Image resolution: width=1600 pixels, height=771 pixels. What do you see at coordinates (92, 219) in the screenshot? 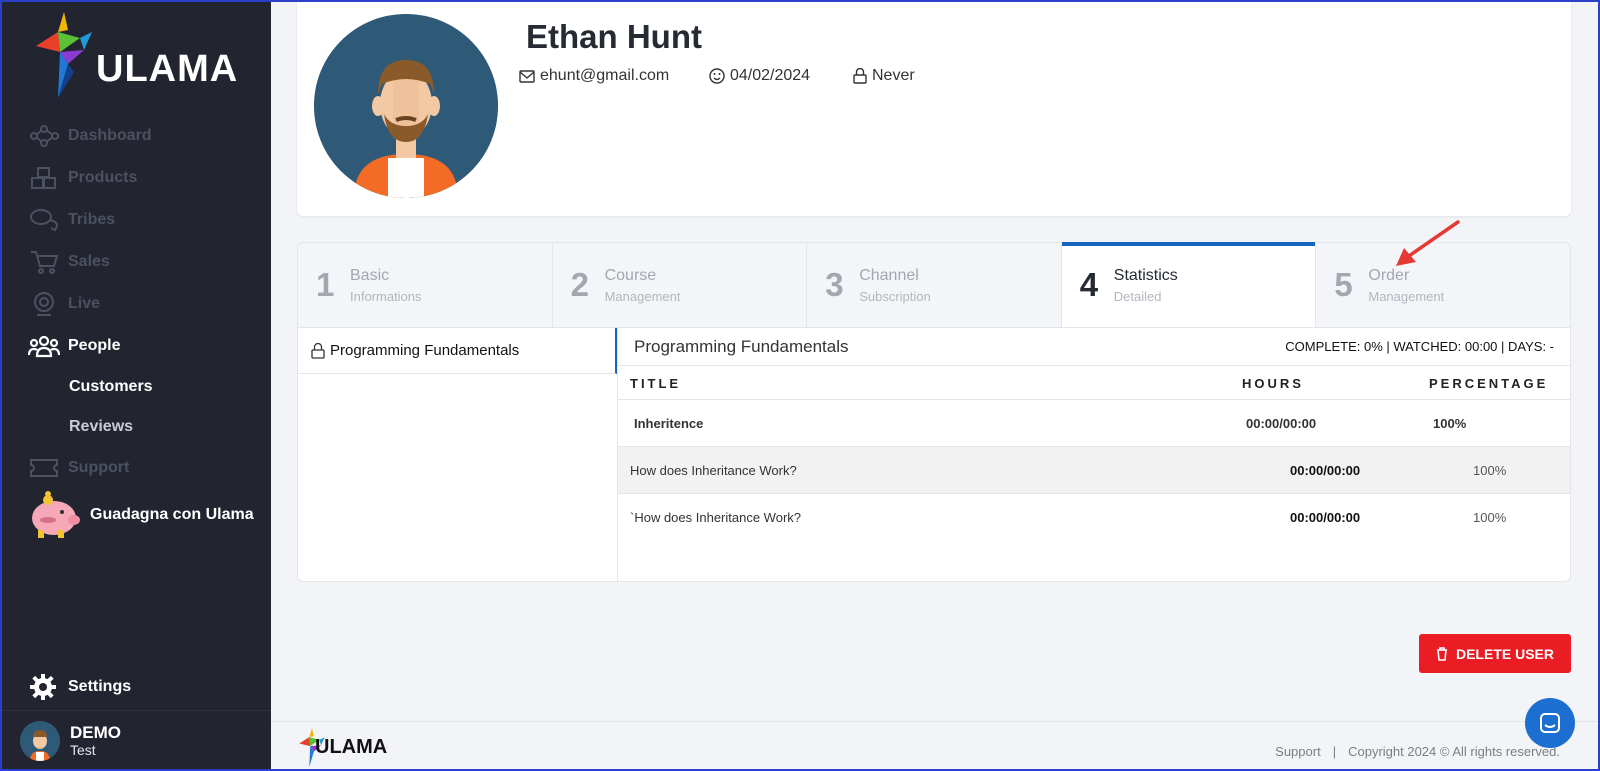
I see `sidebar-item-label: Tribes` at bounding box center [92, 219].